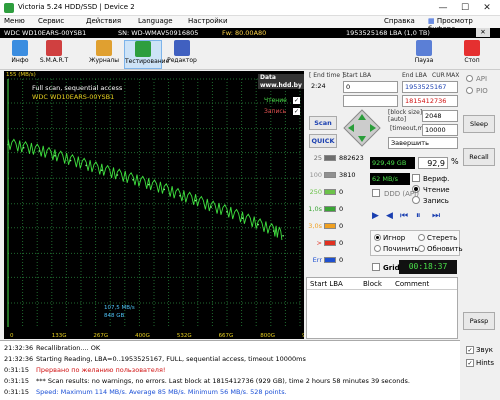  What do you see at coordinates (377, 248) in the screenshot?
I see `remap-radio` at bounding box center [377, 248].